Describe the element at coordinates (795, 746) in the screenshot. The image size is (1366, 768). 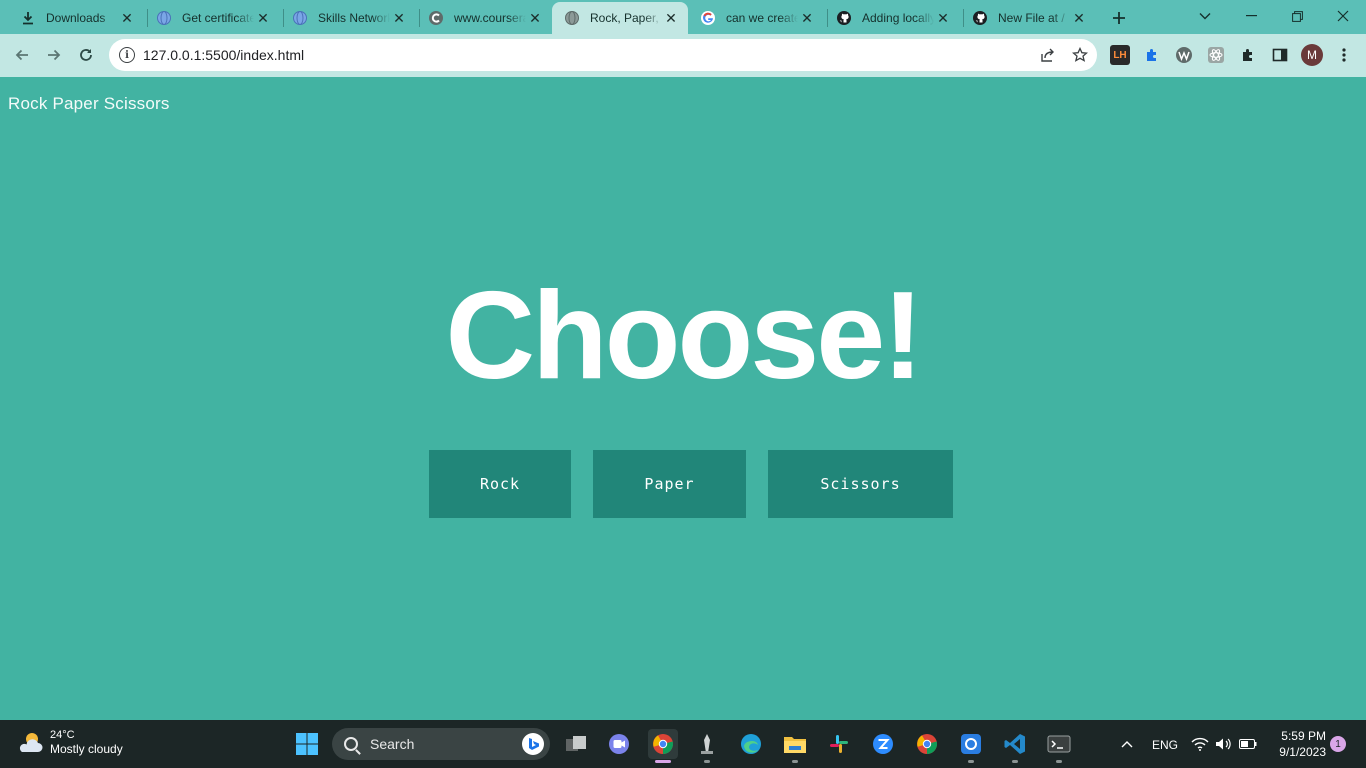
I see `file-explorer-icon` at that location.